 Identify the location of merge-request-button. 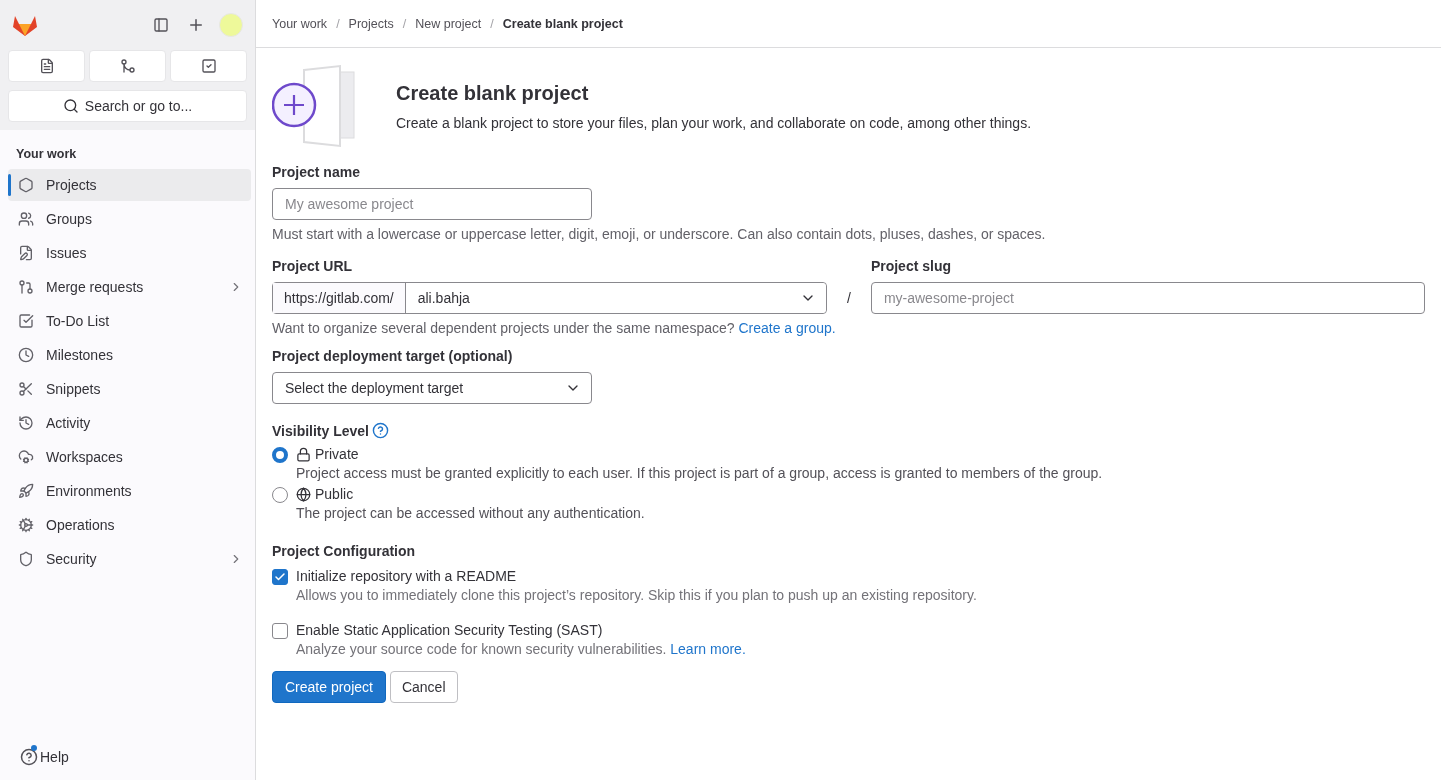
(127, 66).